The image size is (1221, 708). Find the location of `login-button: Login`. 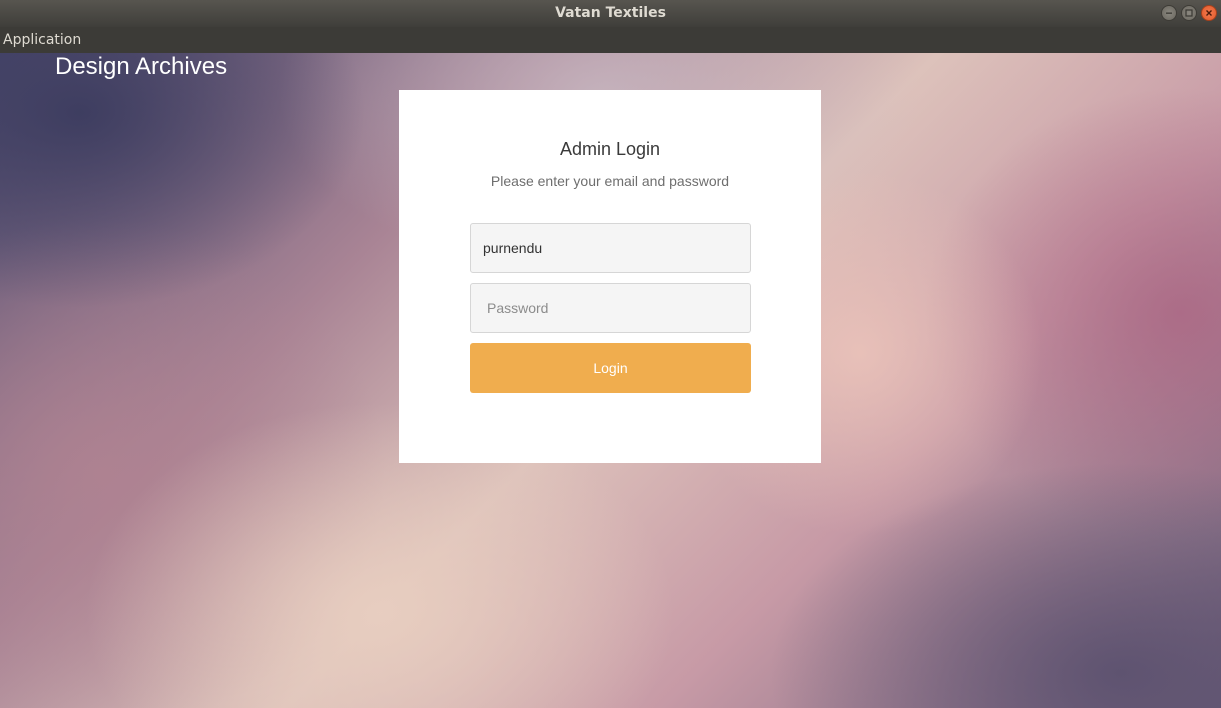

login-button: Login is located at coordinates (610, 368).